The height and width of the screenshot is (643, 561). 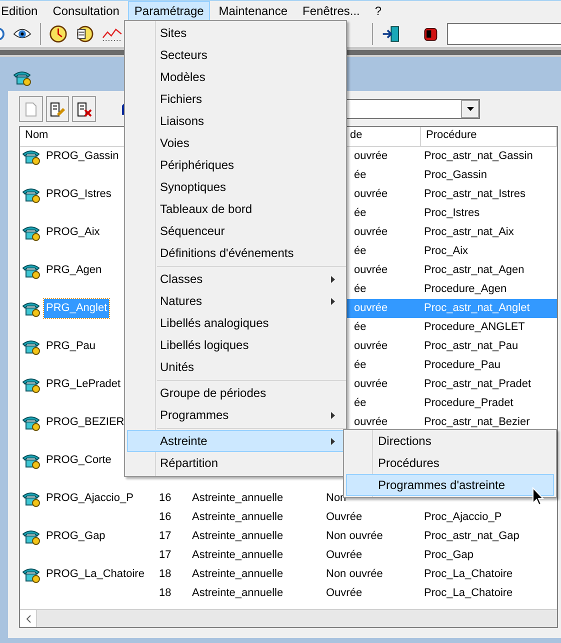 What do you see at coordinates (450, 463) in the screenshot?
I see `menu-item: Procédures` at bounding box center [450, 463].